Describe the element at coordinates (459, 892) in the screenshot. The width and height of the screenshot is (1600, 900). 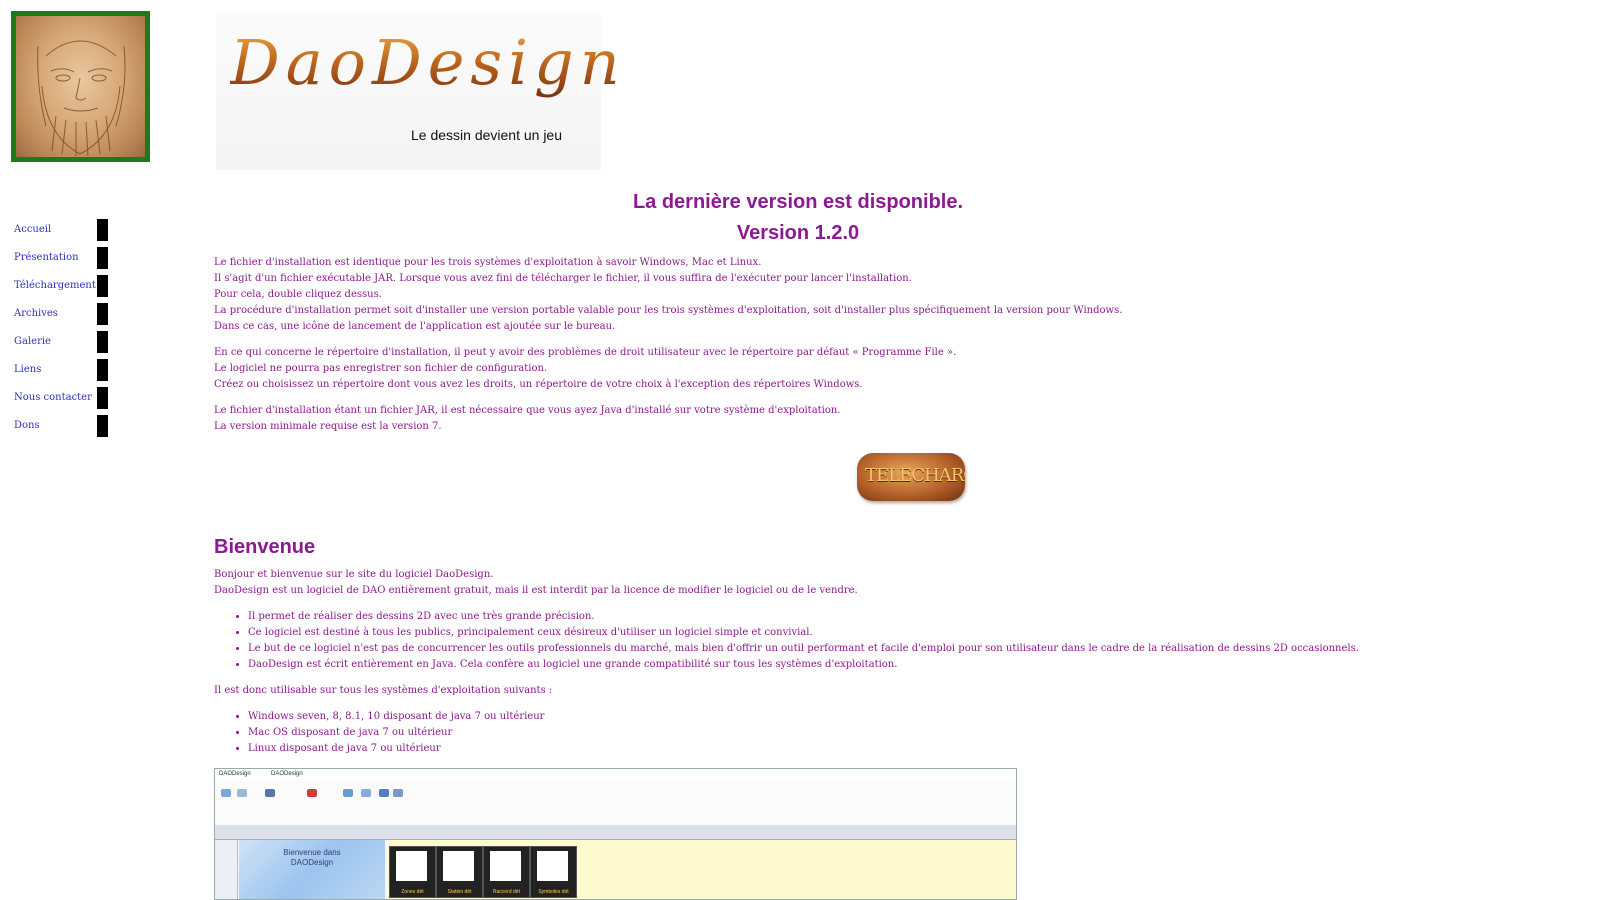
I see `thumbnail-label: Station dét` at that location.